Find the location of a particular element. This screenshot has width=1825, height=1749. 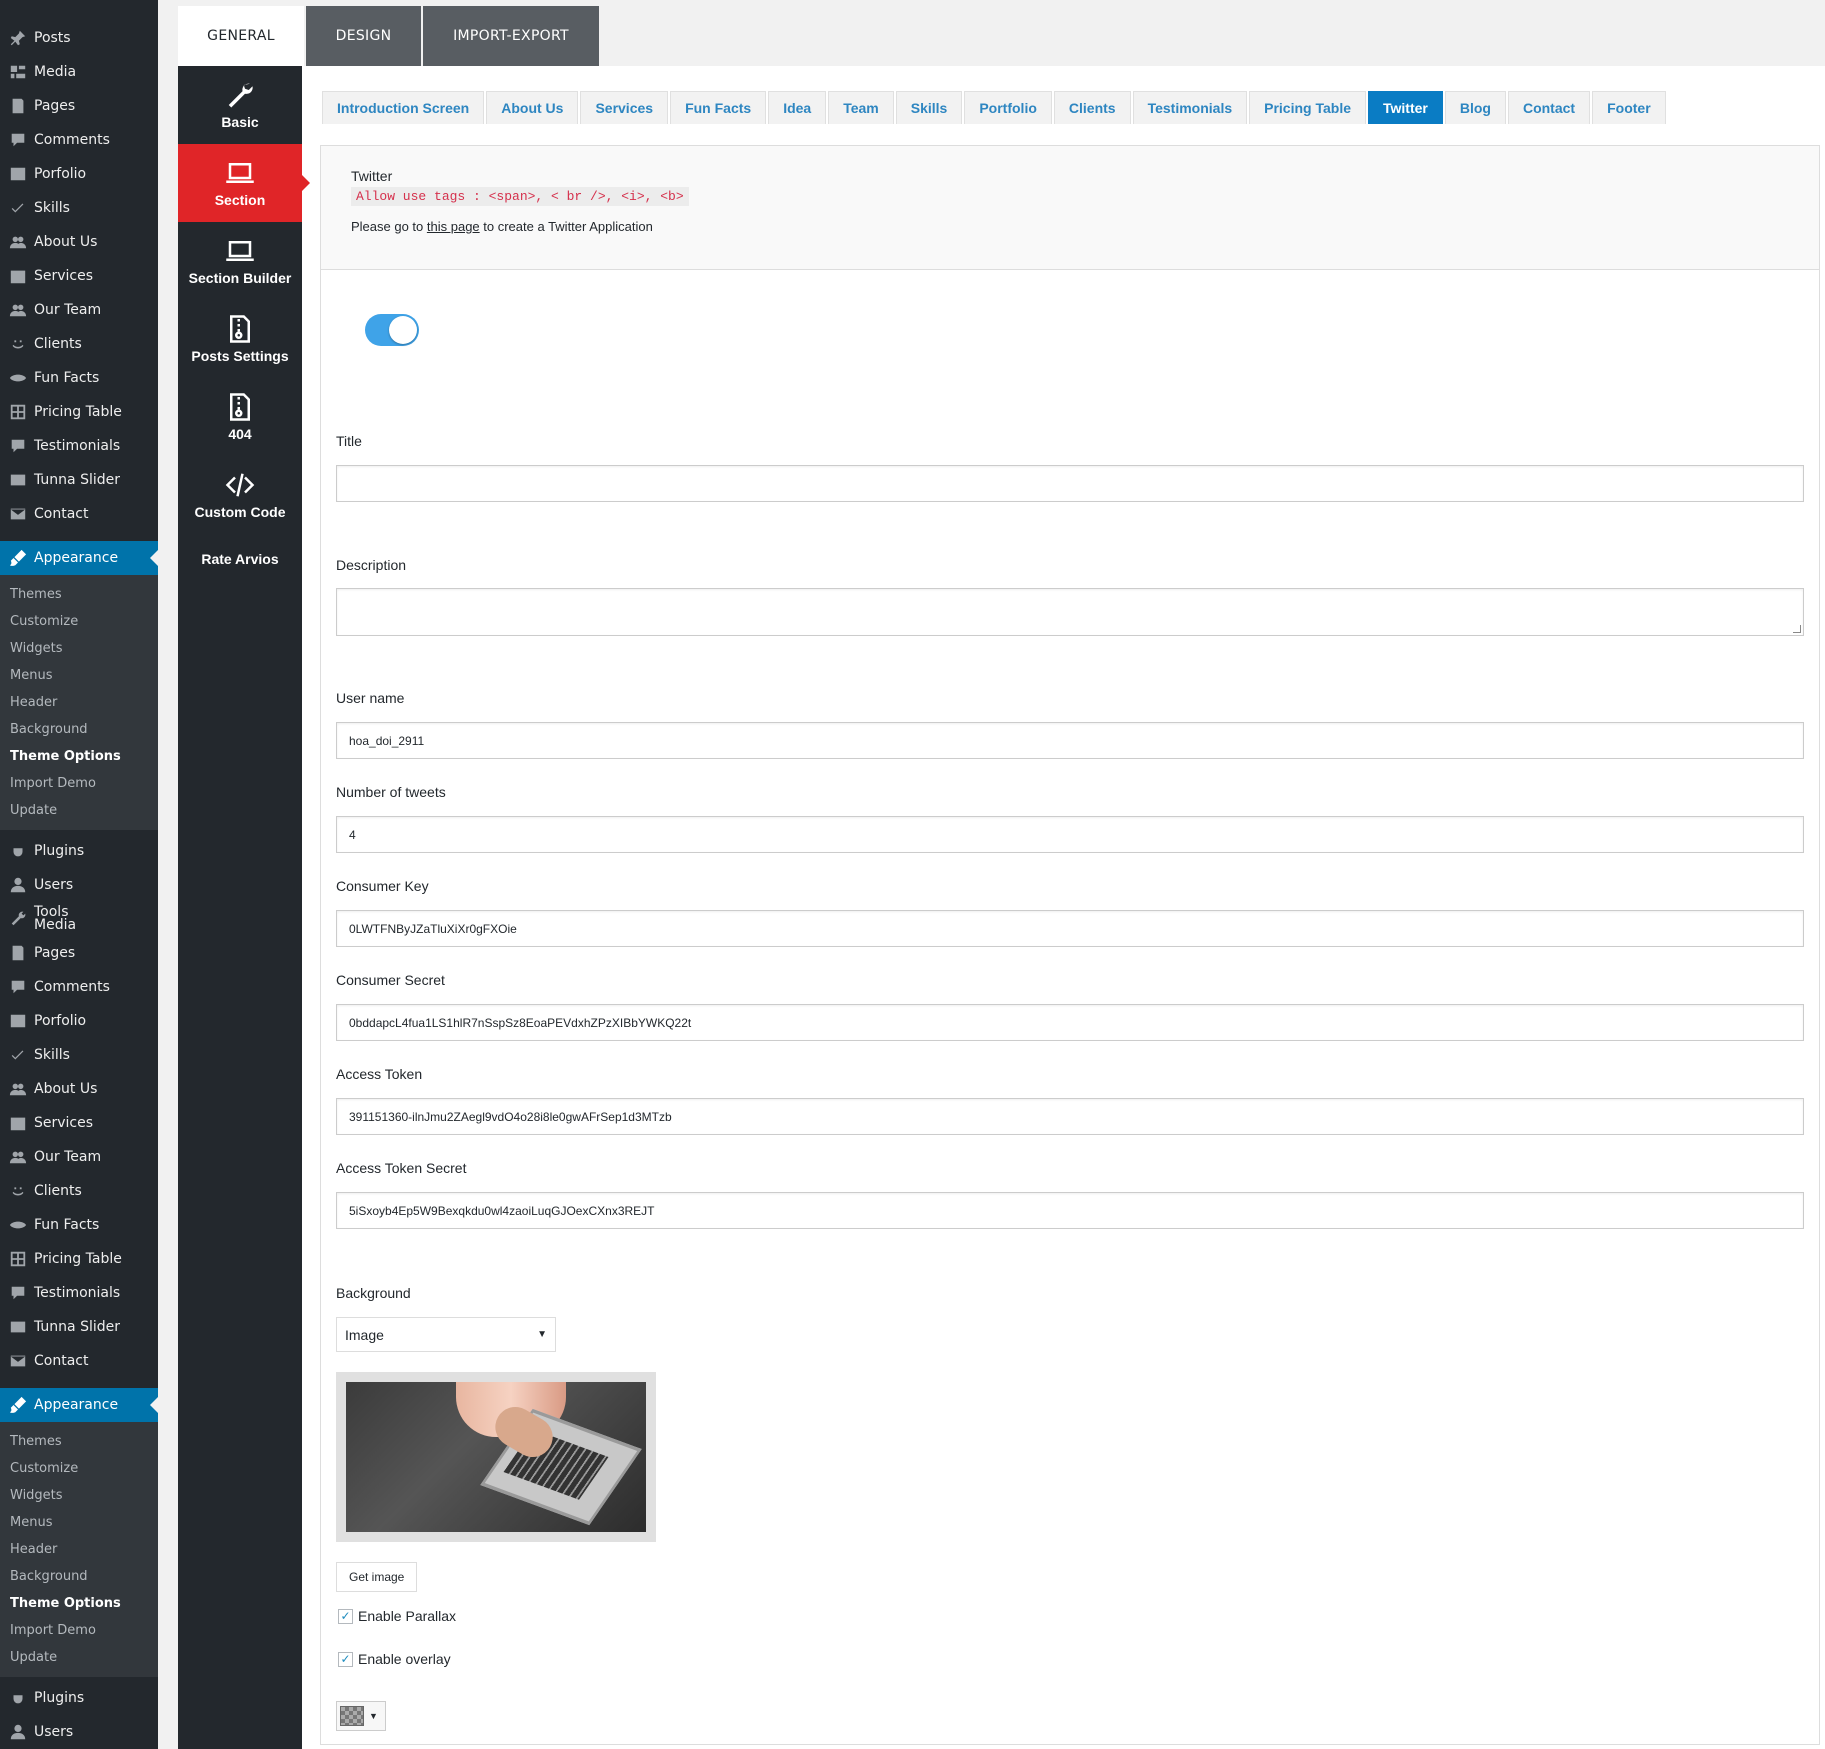

menu-item-tools: Tools Media is located at coordinates (79, 919).